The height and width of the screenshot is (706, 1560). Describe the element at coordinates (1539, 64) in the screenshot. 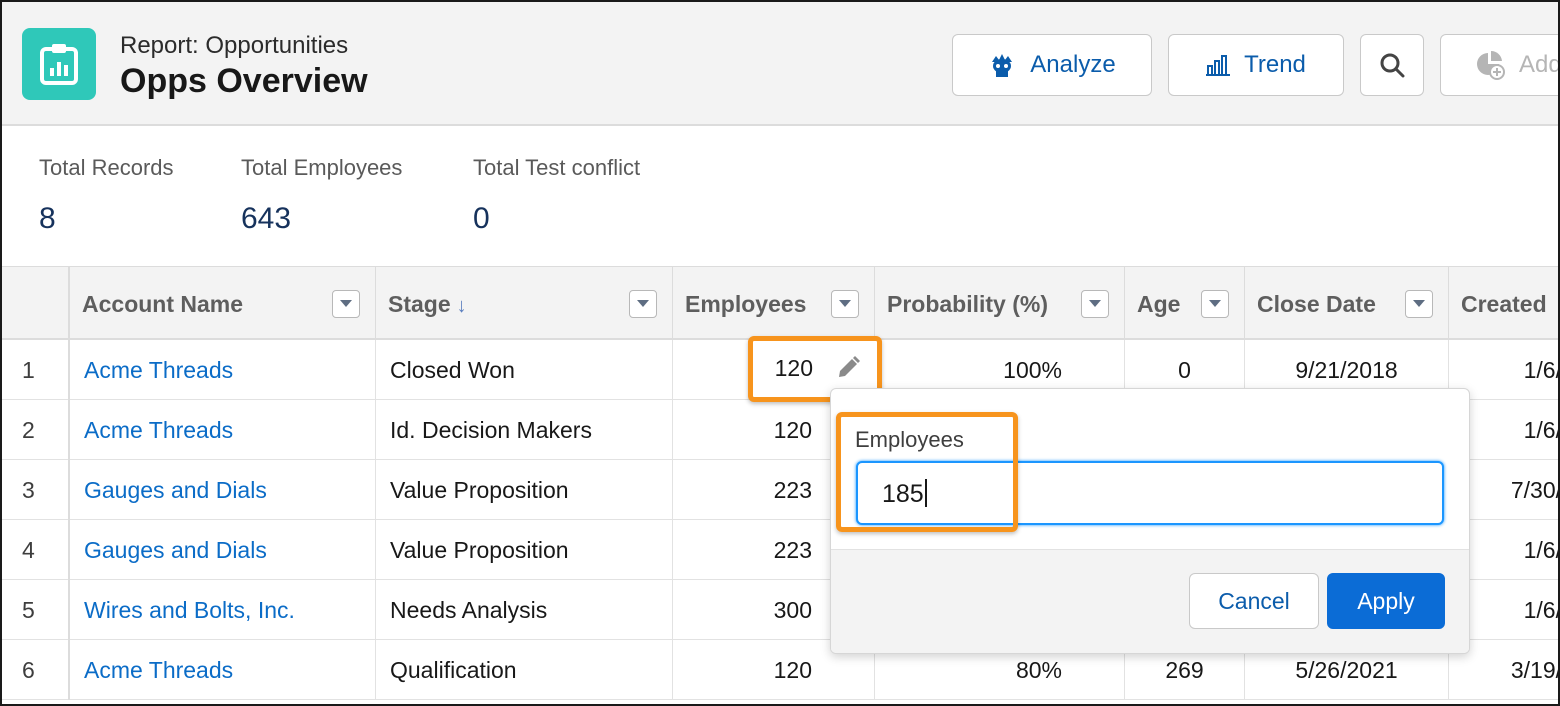

I see `add-chart-button-label: Add` at that location.